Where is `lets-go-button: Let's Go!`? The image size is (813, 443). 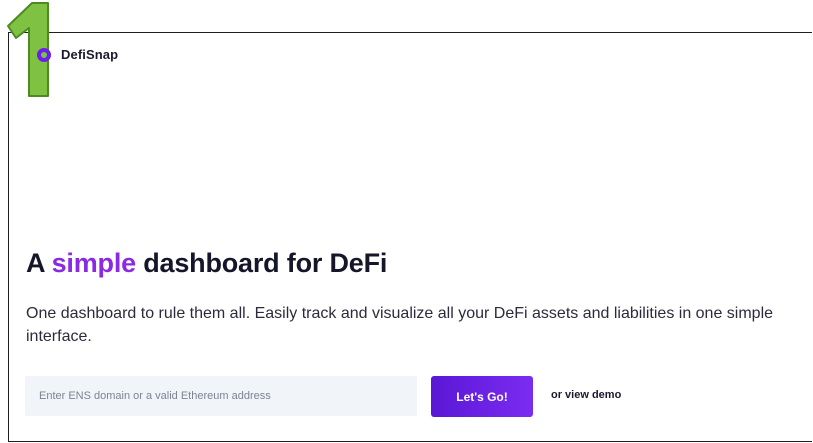 lets-go-button: Let's Go! is located at coordinates (482, 396).